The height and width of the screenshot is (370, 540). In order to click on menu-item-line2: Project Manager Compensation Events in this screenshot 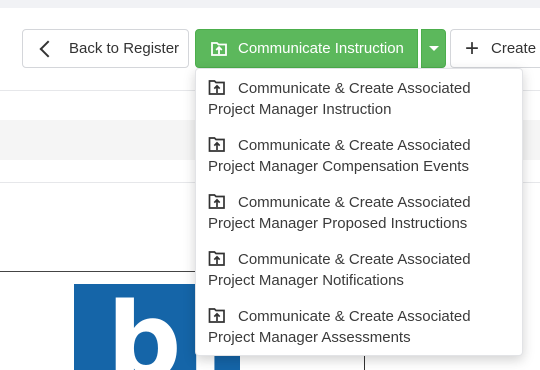, I will do `click(338, 166)`.